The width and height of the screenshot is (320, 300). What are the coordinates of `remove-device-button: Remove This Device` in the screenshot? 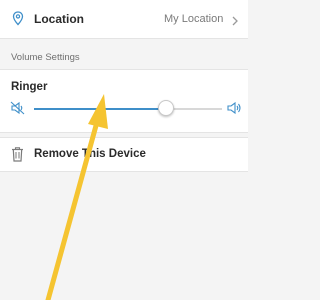 It's located at (124, 154).